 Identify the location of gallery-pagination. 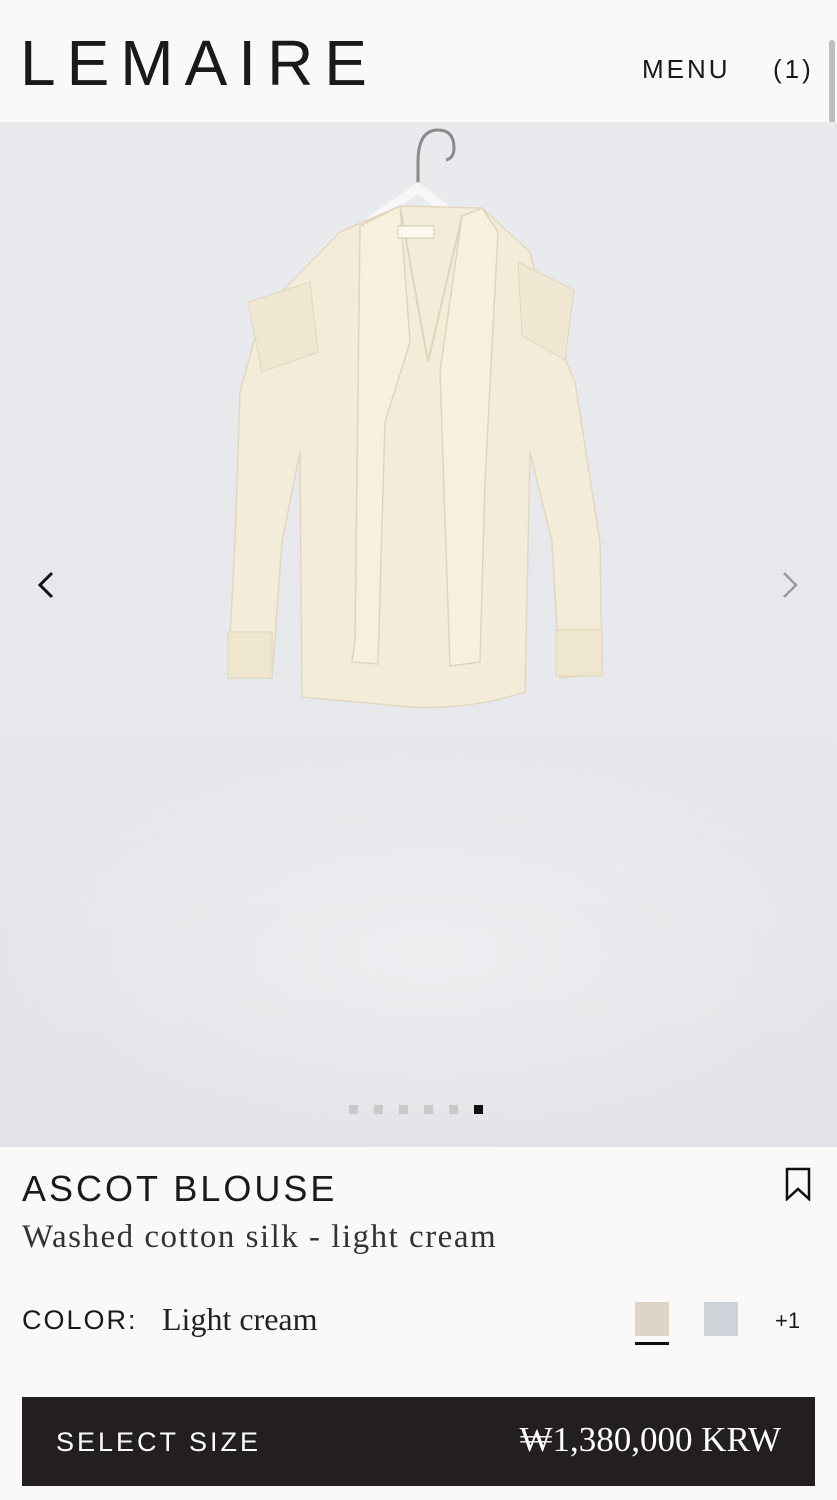
(416, 1110).